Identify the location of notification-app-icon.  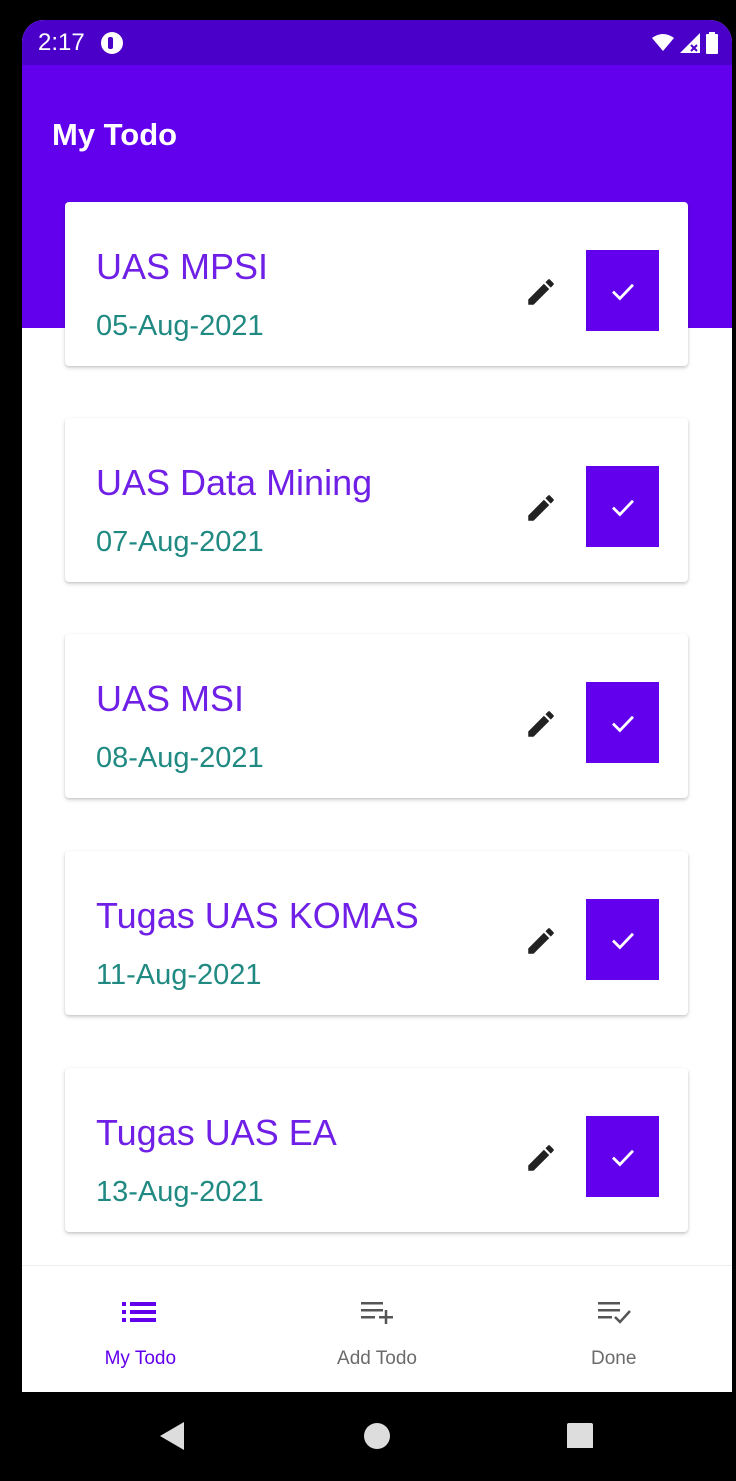
(111, 42).